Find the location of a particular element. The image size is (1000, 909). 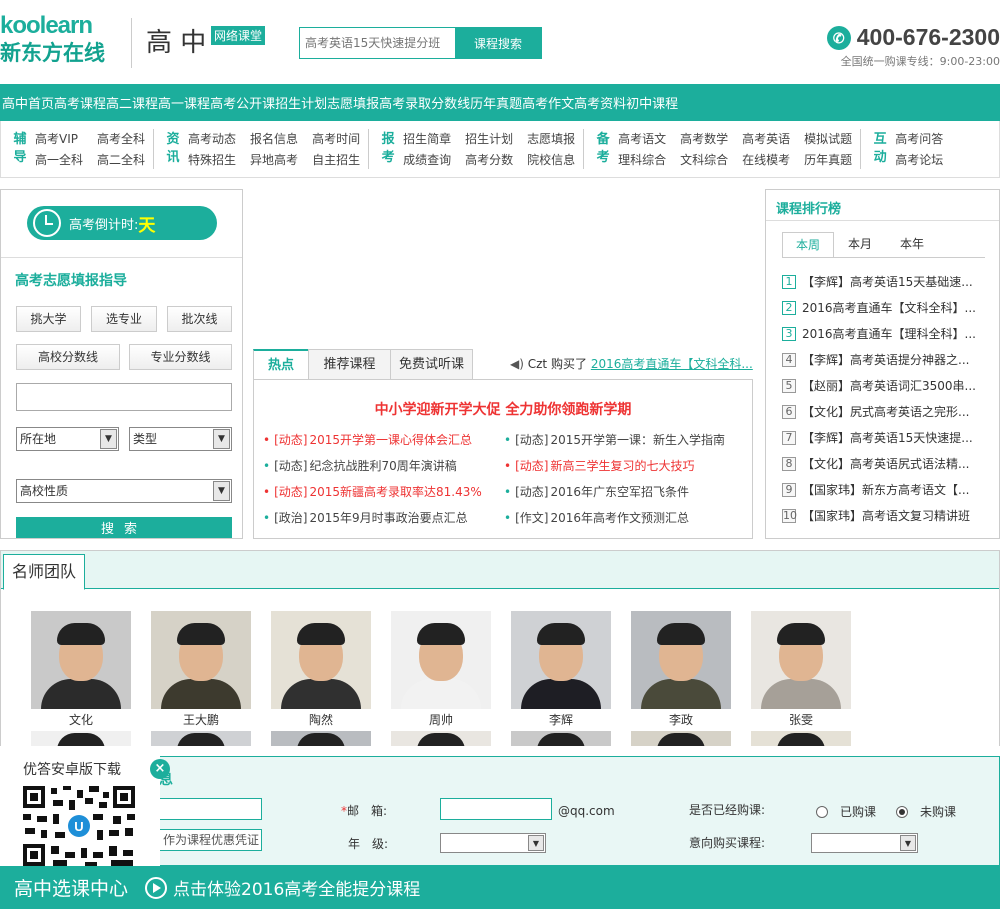

subnav-link: 招生计划 is located at coordinates (489, 138).